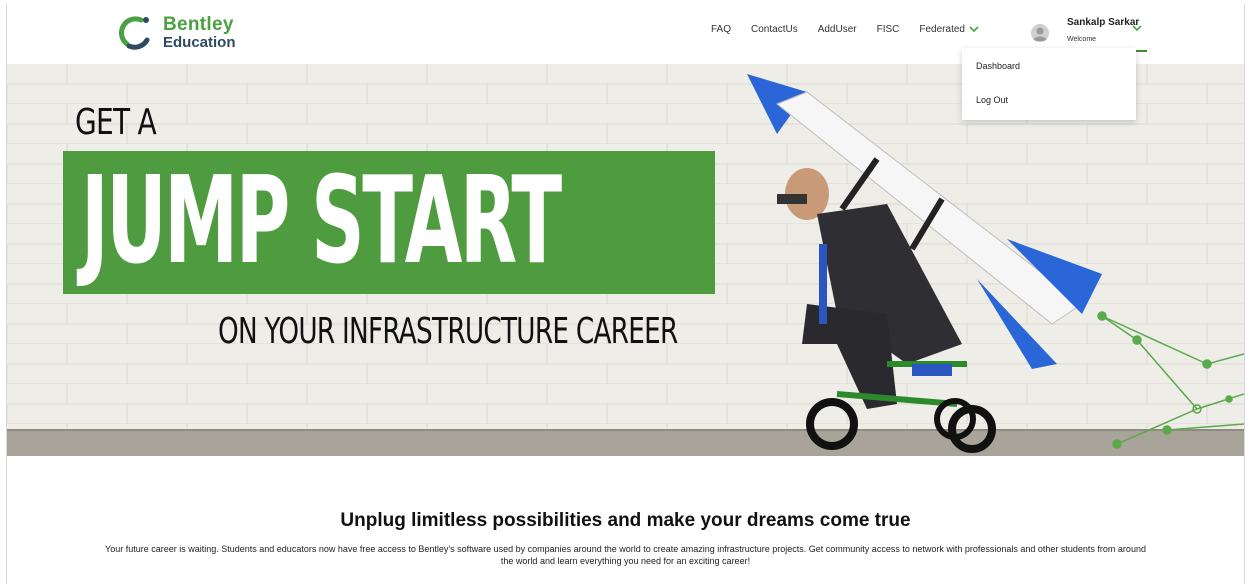 The width and height of the screenshot is (1251, 584). Describe the element at coordinates (837, 29) in the screenshot. I see `nav-add-user: AddUser` at that location.